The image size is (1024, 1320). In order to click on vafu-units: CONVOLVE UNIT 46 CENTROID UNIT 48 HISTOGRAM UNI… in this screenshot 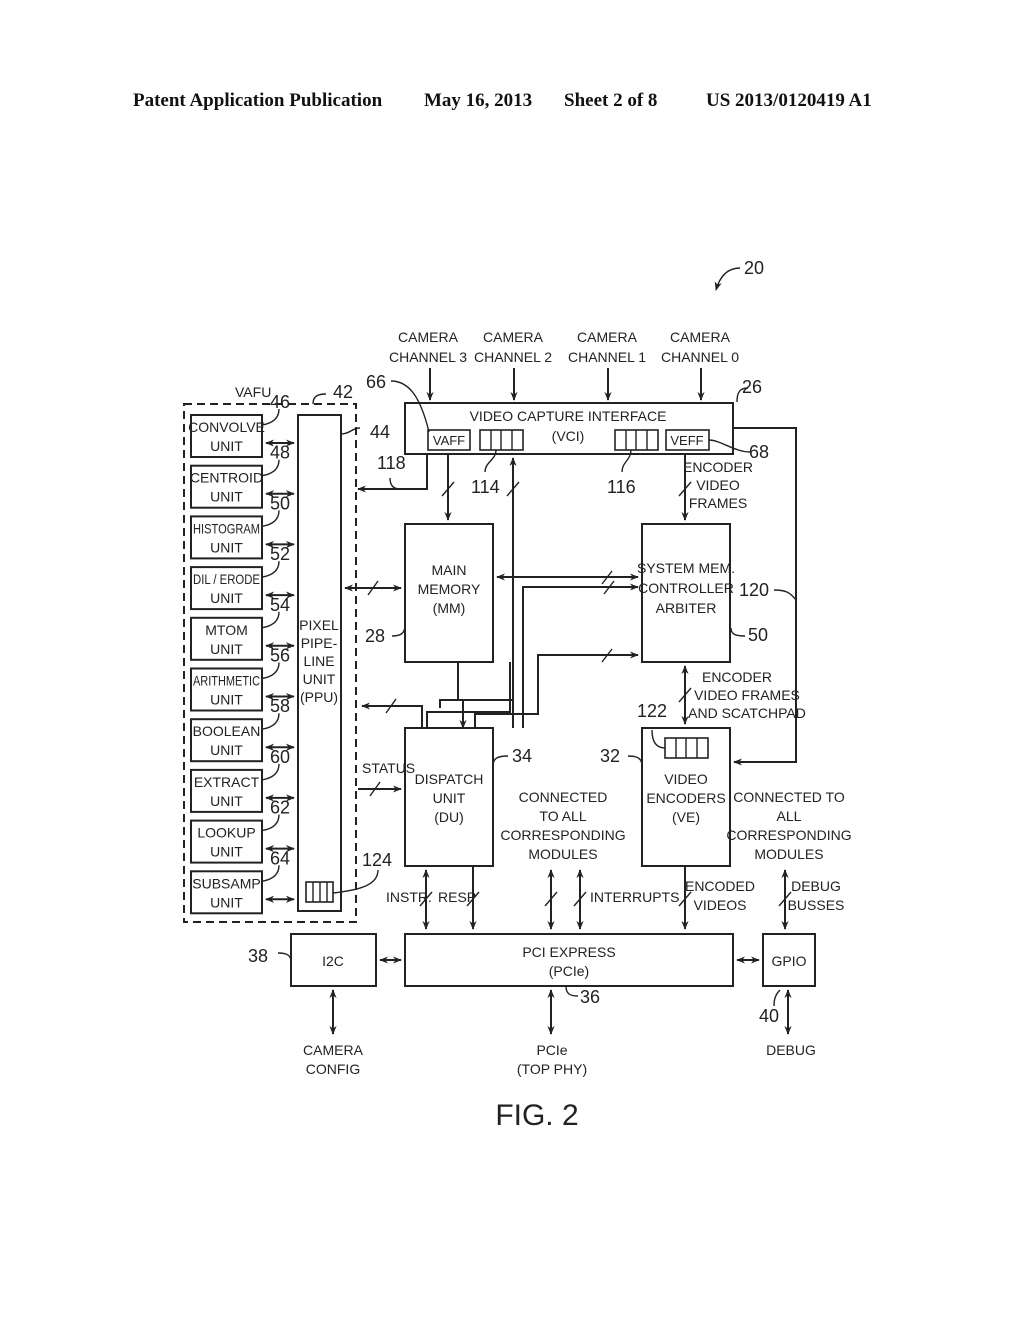, I will do `click(241, 653)`.